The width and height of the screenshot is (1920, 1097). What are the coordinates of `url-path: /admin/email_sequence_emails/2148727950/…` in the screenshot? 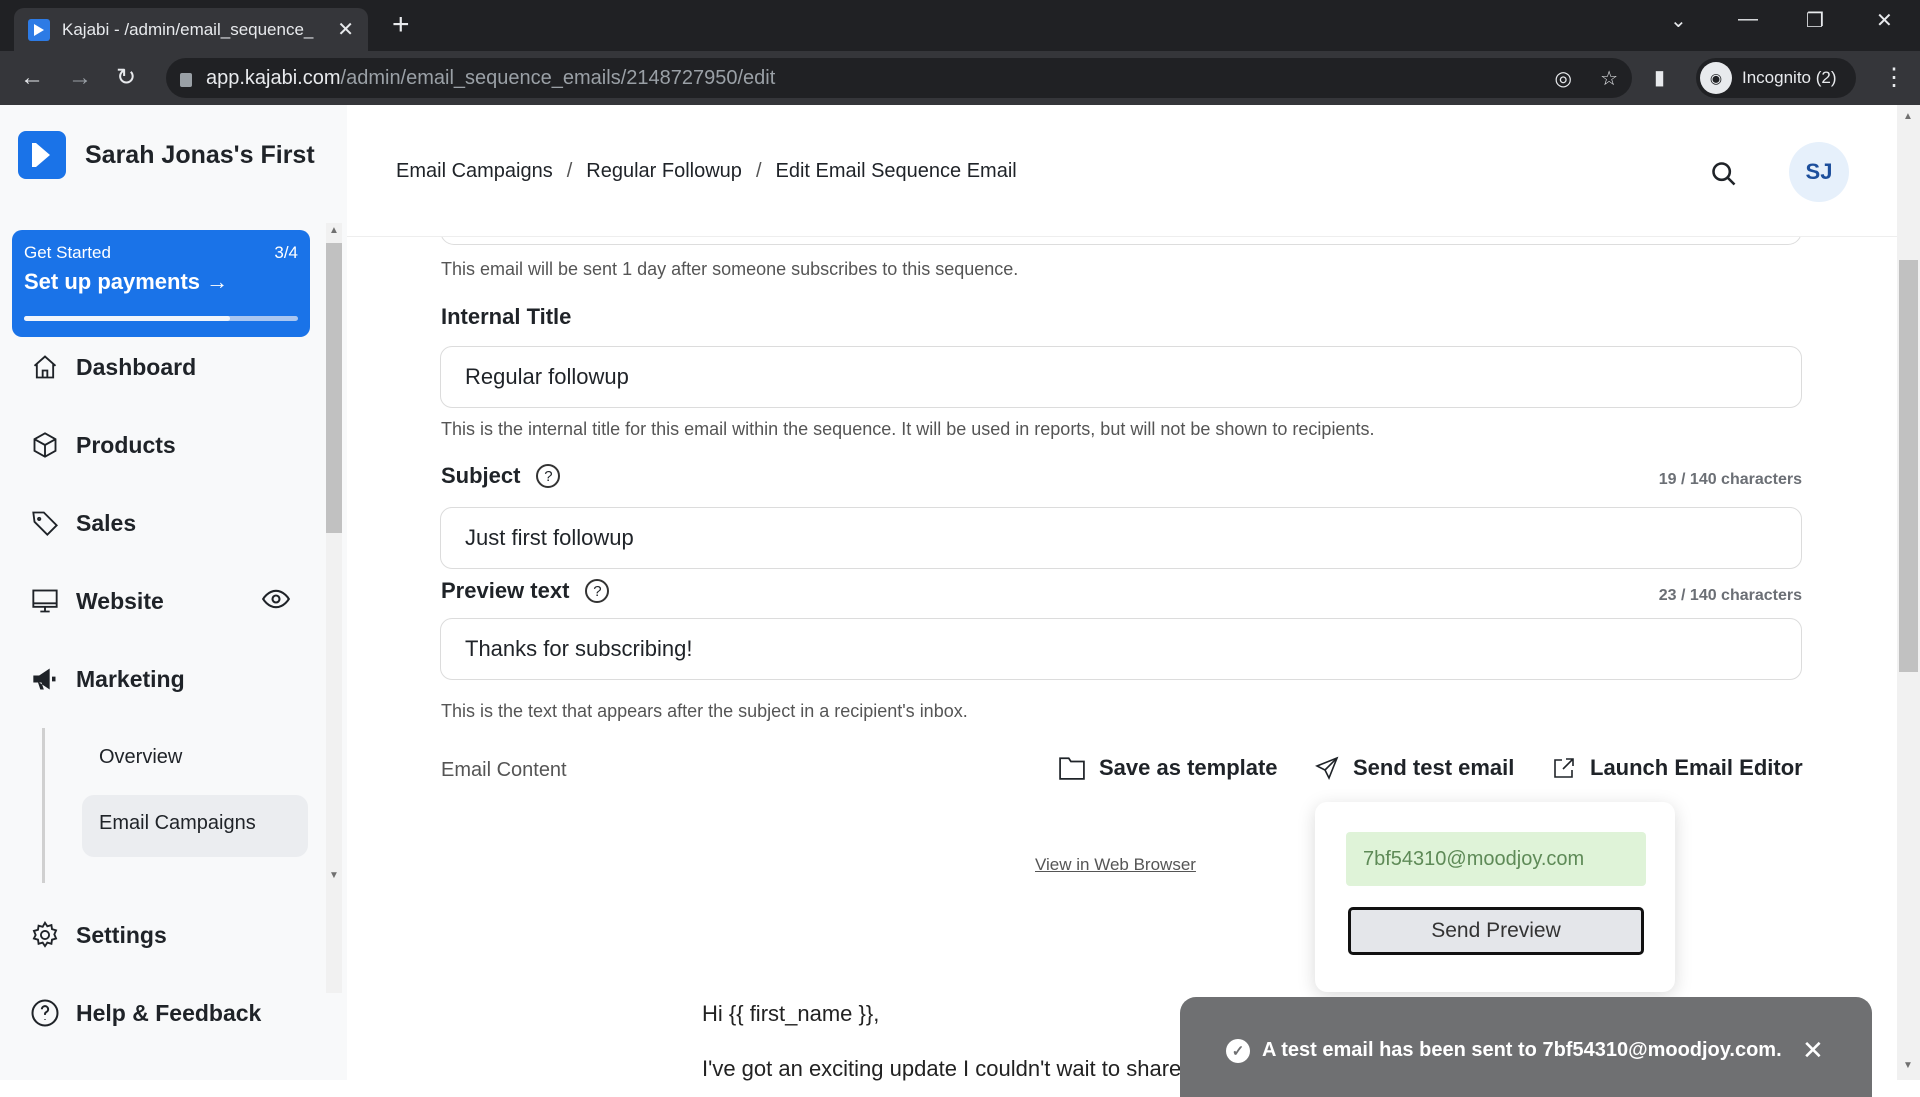 It's located at (558, 77).